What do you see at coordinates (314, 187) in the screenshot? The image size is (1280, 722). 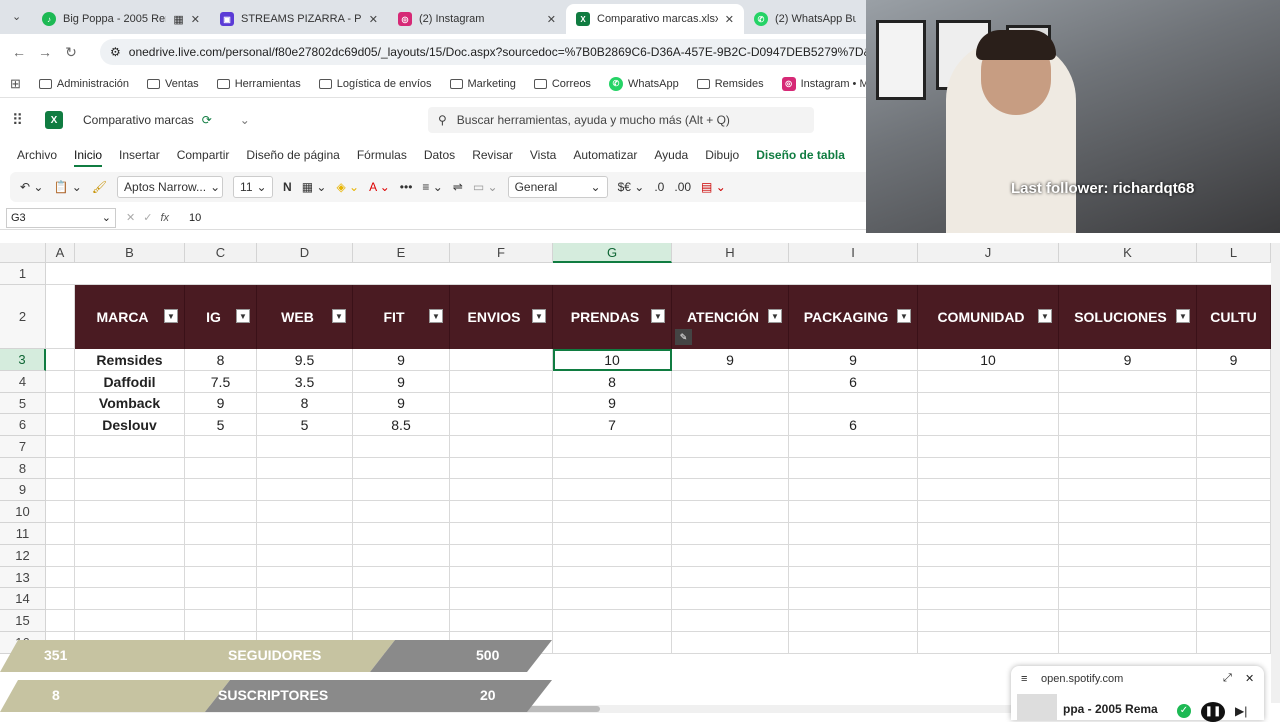 I see `borders-icon: ▦ ⌄` at bounding box center [314, 187].